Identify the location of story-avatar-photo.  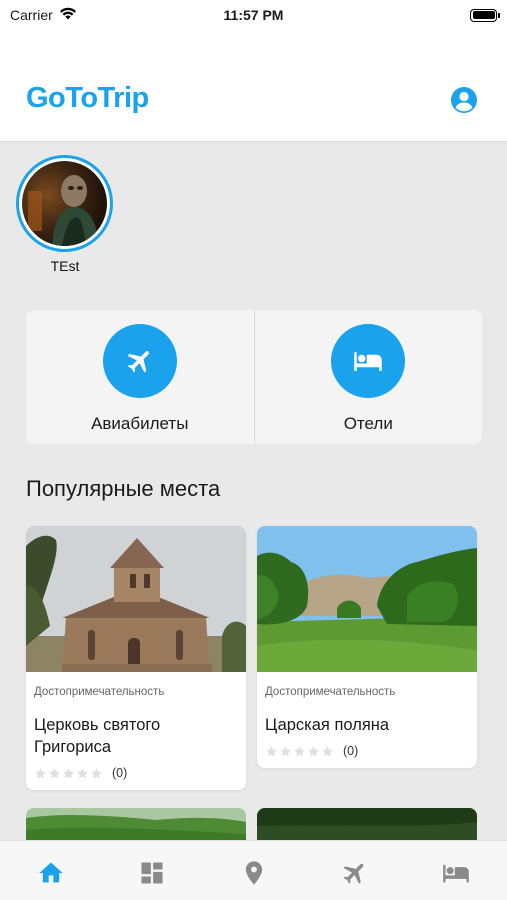
(64, 203).